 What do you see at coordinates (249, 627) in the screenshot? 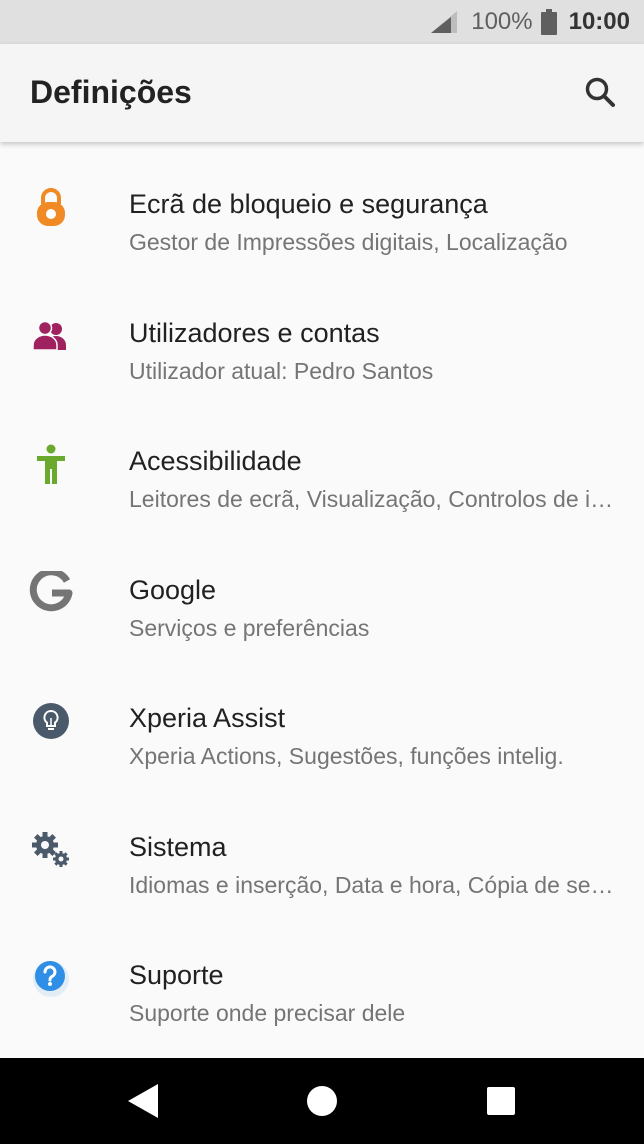
I see `settings-item-subtitle: Serviços e preferências` at bounding box center [249, 627].